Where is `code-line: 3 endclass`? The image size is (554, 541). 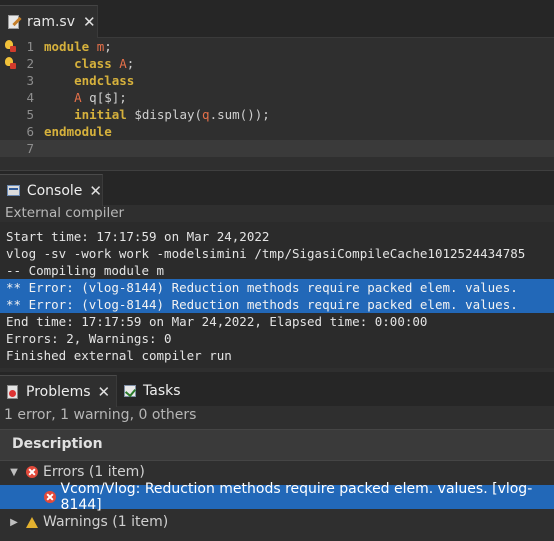 code-line: 3 endclass is located at coordinates (277, 80).